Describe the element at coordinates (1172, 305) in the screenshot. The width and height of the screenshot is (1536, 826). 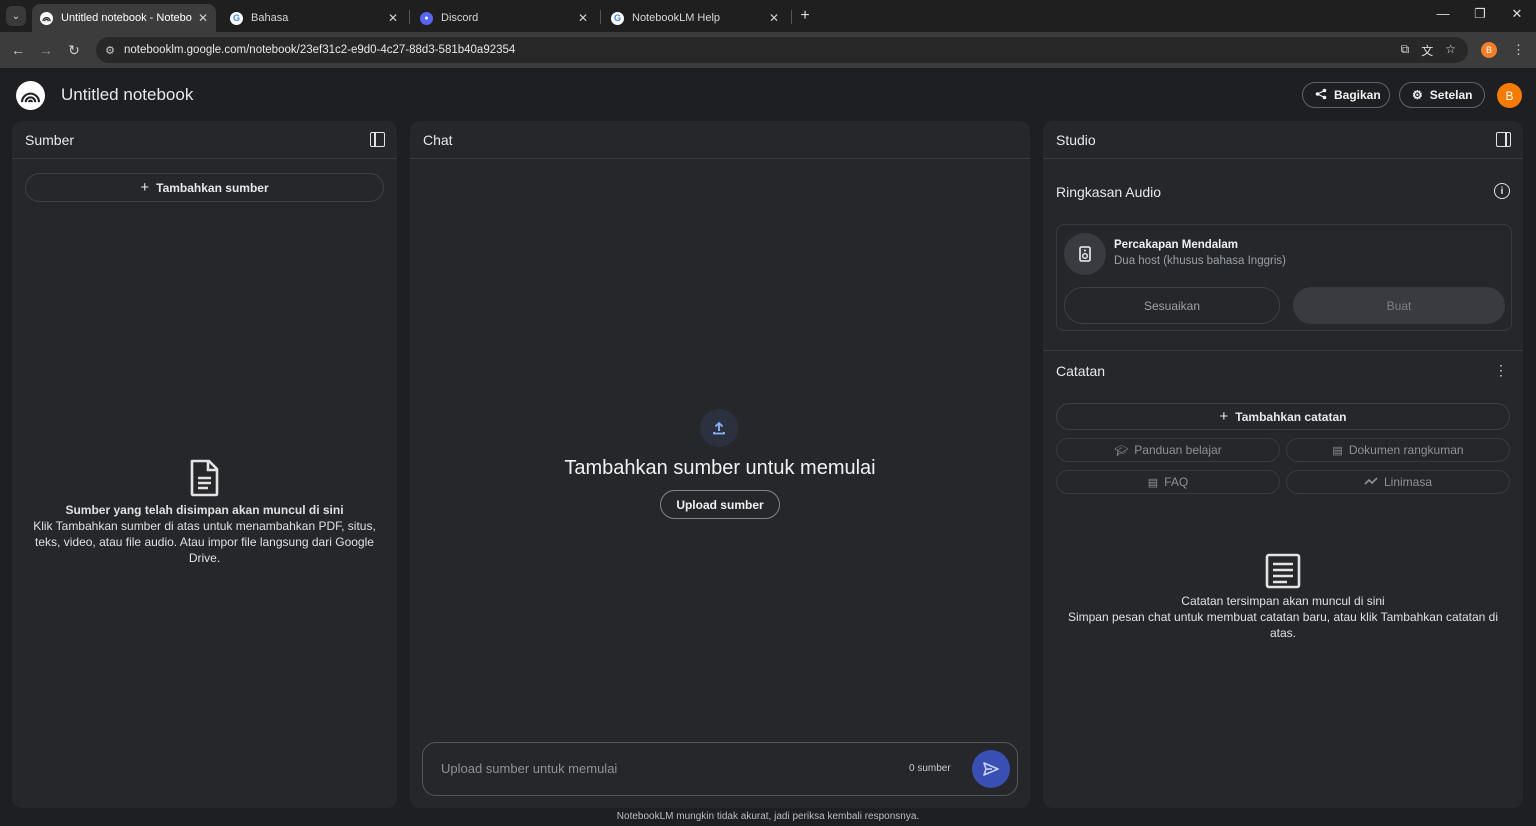
I see `customize-button: Sesuaikan` at that location.